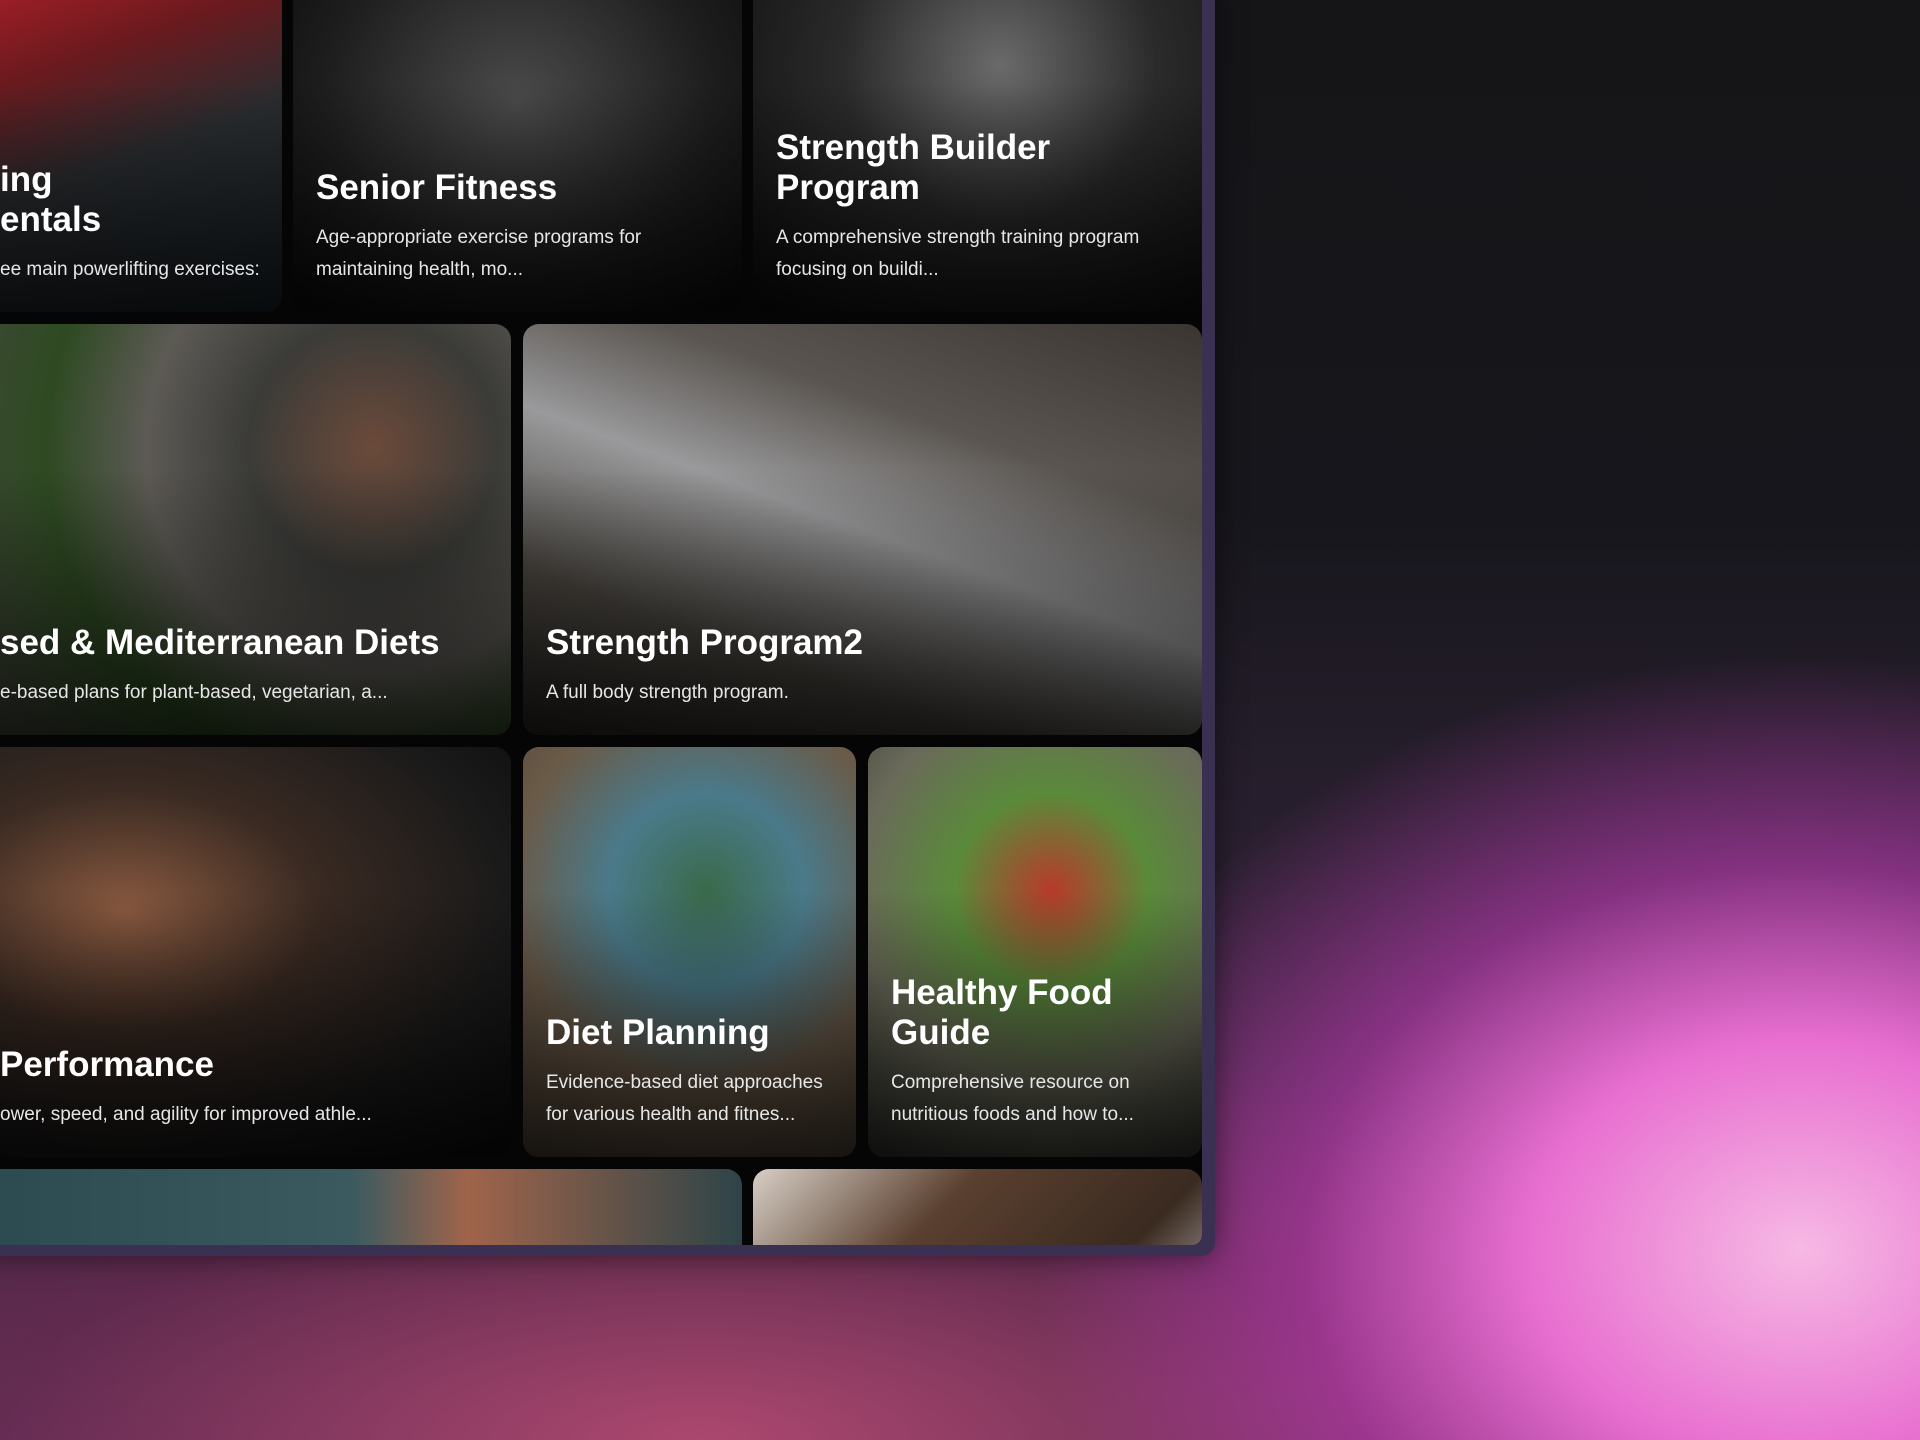 Image resolution: width=1920 pixels, height=1440 pixels. What do you see at coordinates (130, 269) in the screenshot?
I see `card-description: ee main powerlifting exercises:` at bounding box center [130, 269].